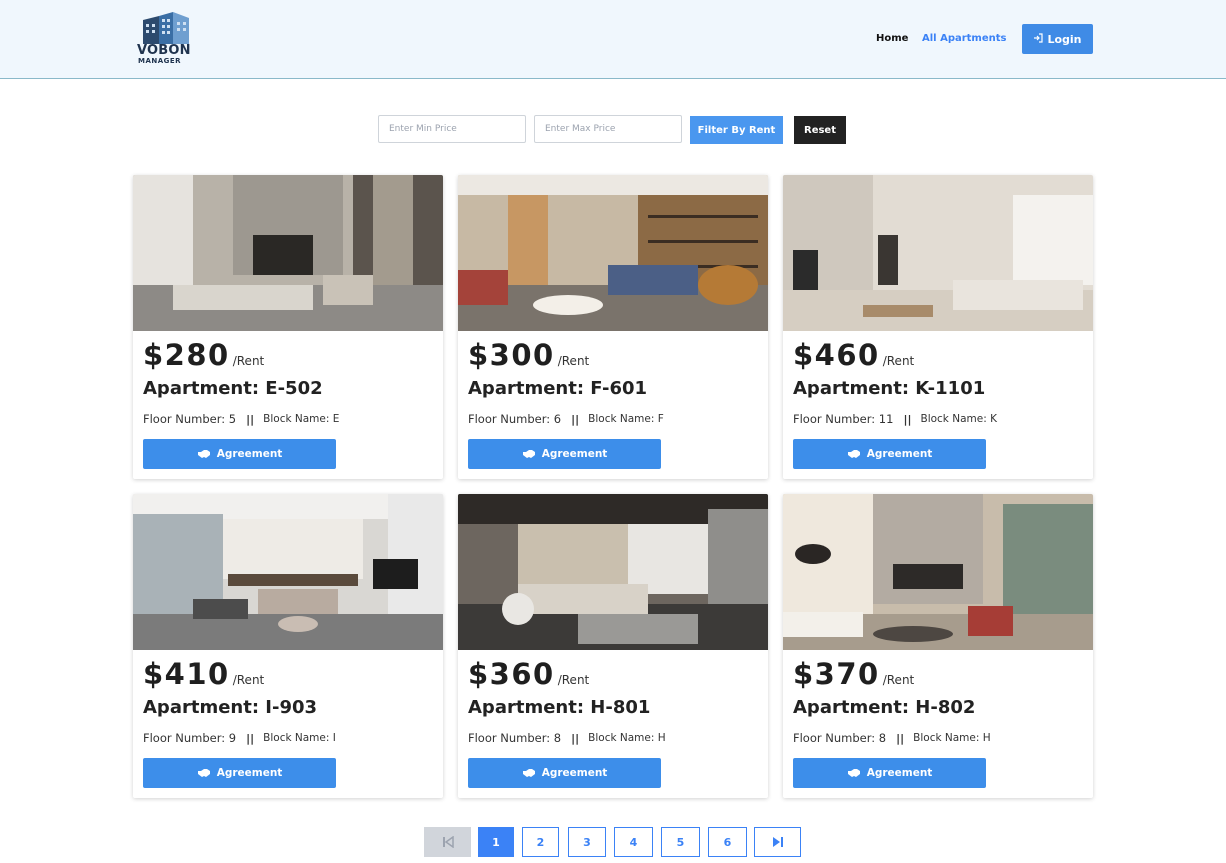  I want to click on block-name: Block Name: K, so click(958, 419).